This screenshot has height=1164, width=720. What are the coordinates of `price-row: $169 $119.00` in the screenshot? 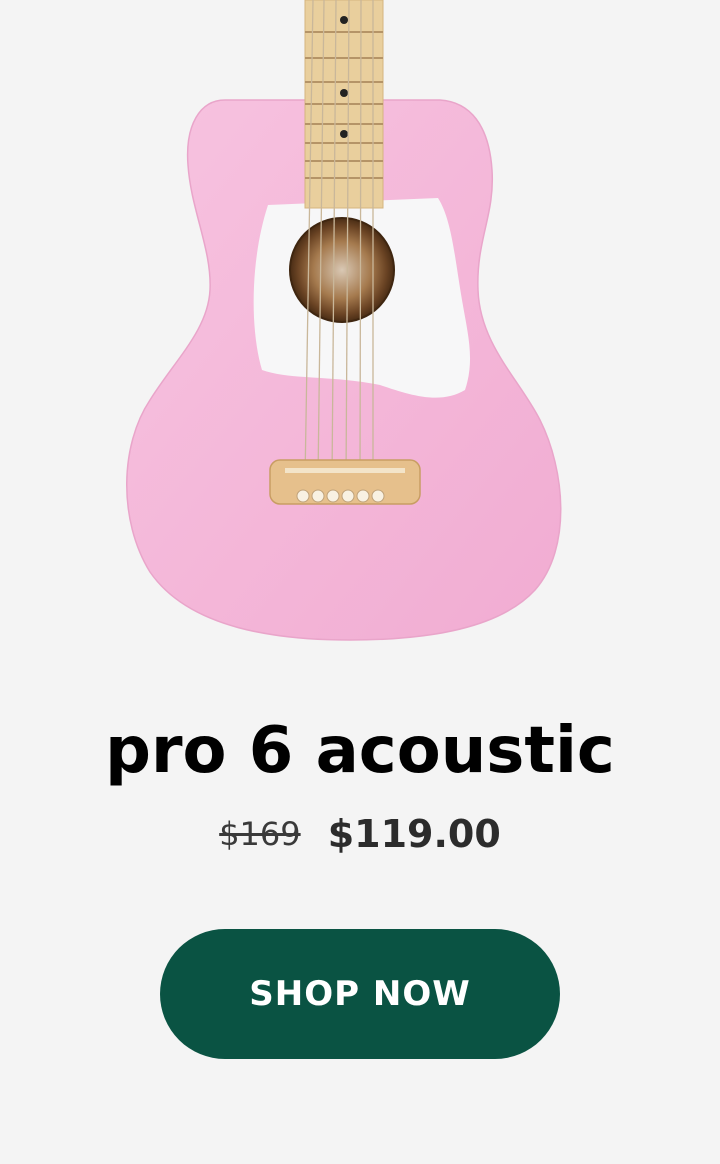 It's located at (360, 840).